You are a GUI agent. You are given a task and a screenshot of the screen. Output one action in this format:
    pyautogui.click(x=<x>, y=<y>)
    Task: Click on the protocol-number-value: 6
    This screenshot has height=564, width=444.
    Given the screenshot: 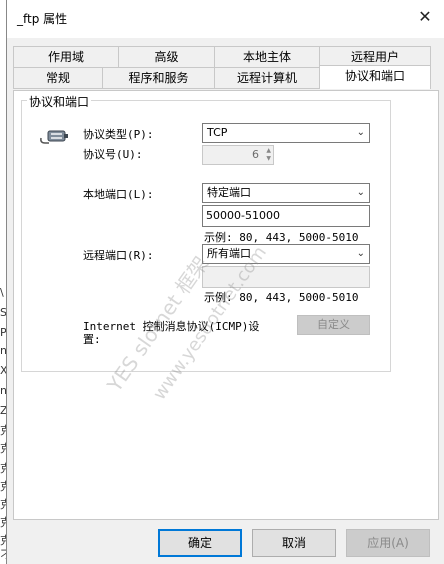 What is the action you would take?
    pyautogui.click(x=255, y=154)
    